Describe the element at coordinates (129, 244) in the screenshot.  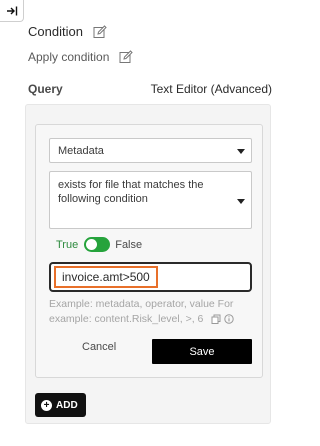
I see `toggle-false-label: False` at that location.